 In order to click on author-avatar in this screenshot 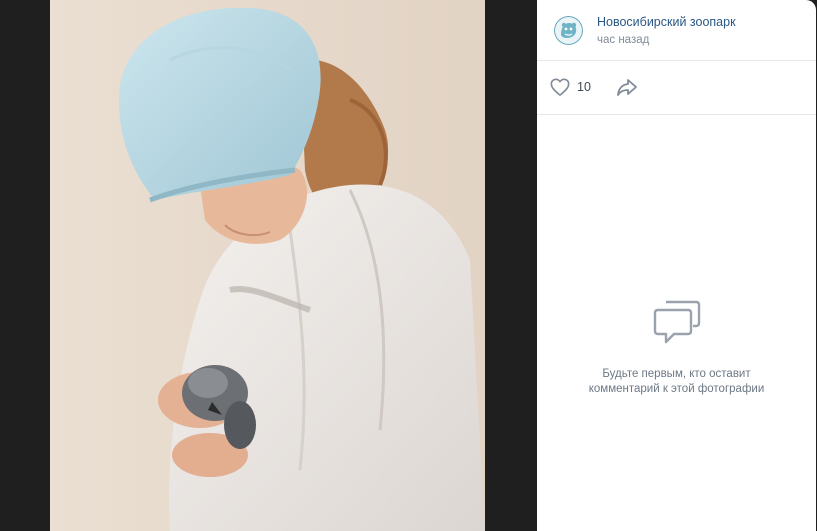, I will do `click(568, 30)`.